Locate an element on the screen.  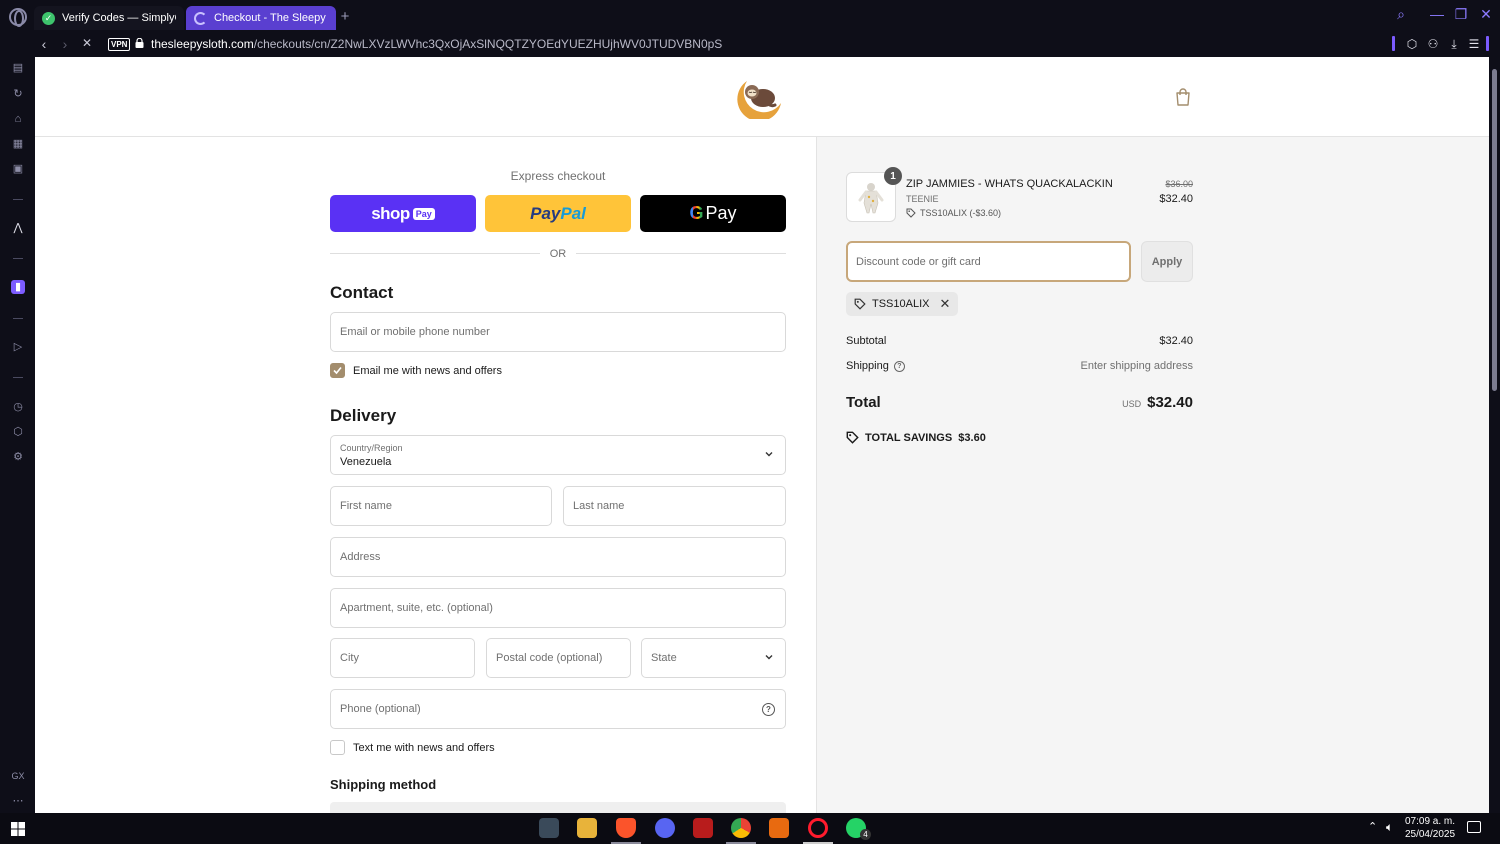
shop-pay-button: shop Pay is located at coordinates (403, 213).